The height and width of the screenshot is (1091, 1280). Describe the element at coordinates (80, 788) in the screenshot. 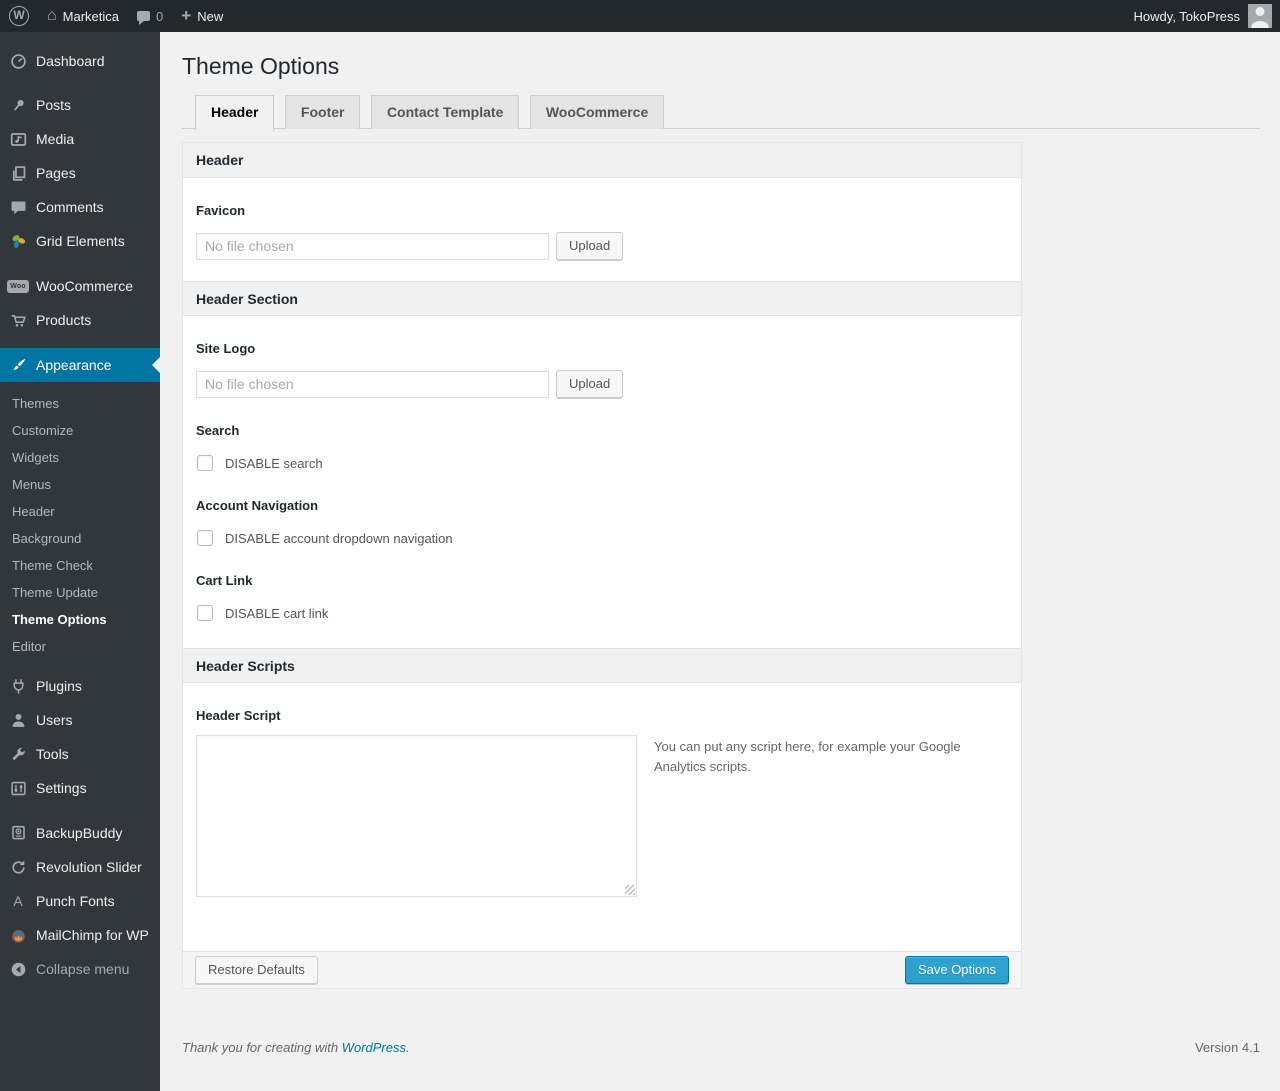

I see `sidebar-item-settings: Settings` at that location.